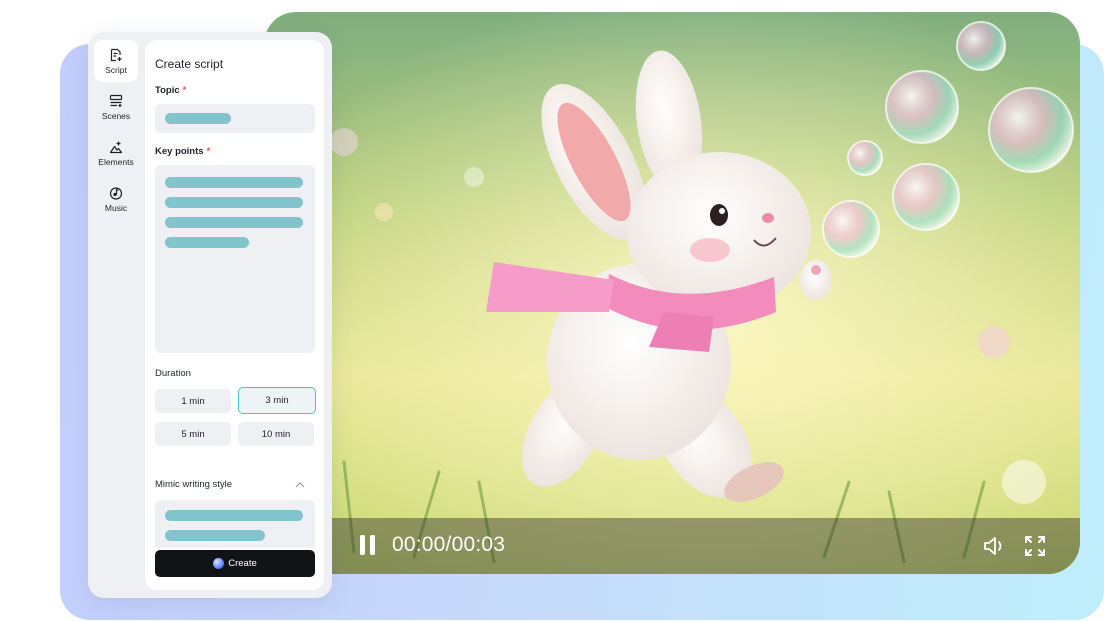 This screenshot has width=1104, height=622. Describe the element at coordinates (368, 545) in the screenshot. I see `pause-button` at that location.